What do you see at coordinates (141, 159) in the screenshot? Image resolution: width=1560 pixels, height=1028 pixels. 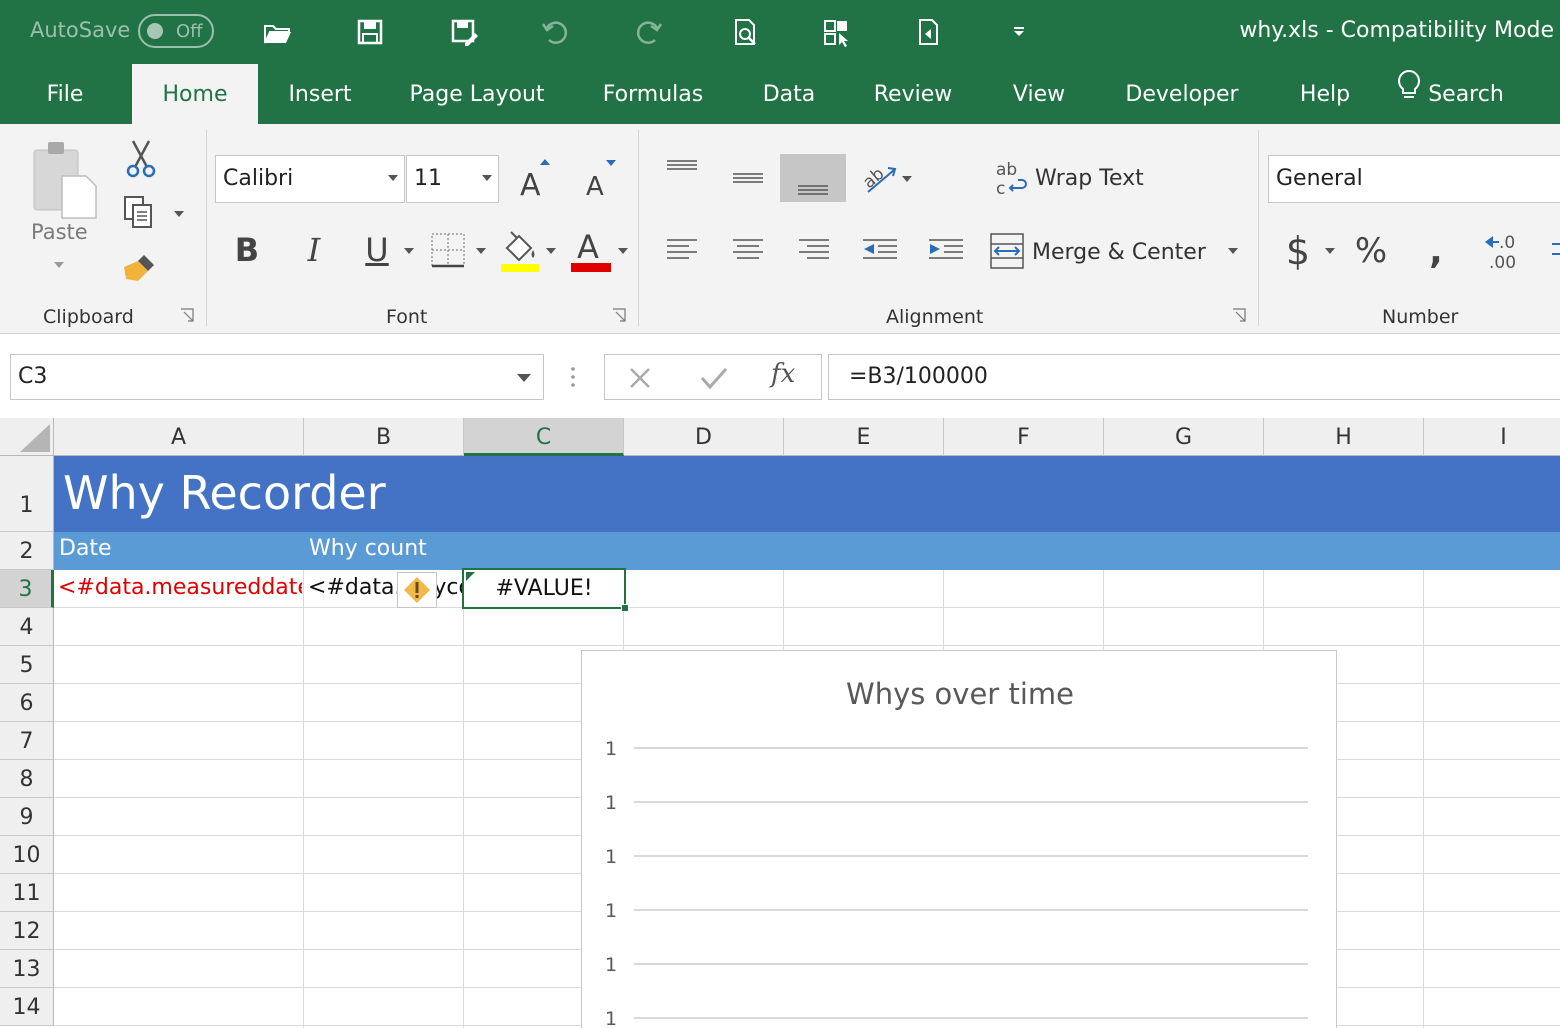 I see `cut-icon` at bounding box center [141, 159].